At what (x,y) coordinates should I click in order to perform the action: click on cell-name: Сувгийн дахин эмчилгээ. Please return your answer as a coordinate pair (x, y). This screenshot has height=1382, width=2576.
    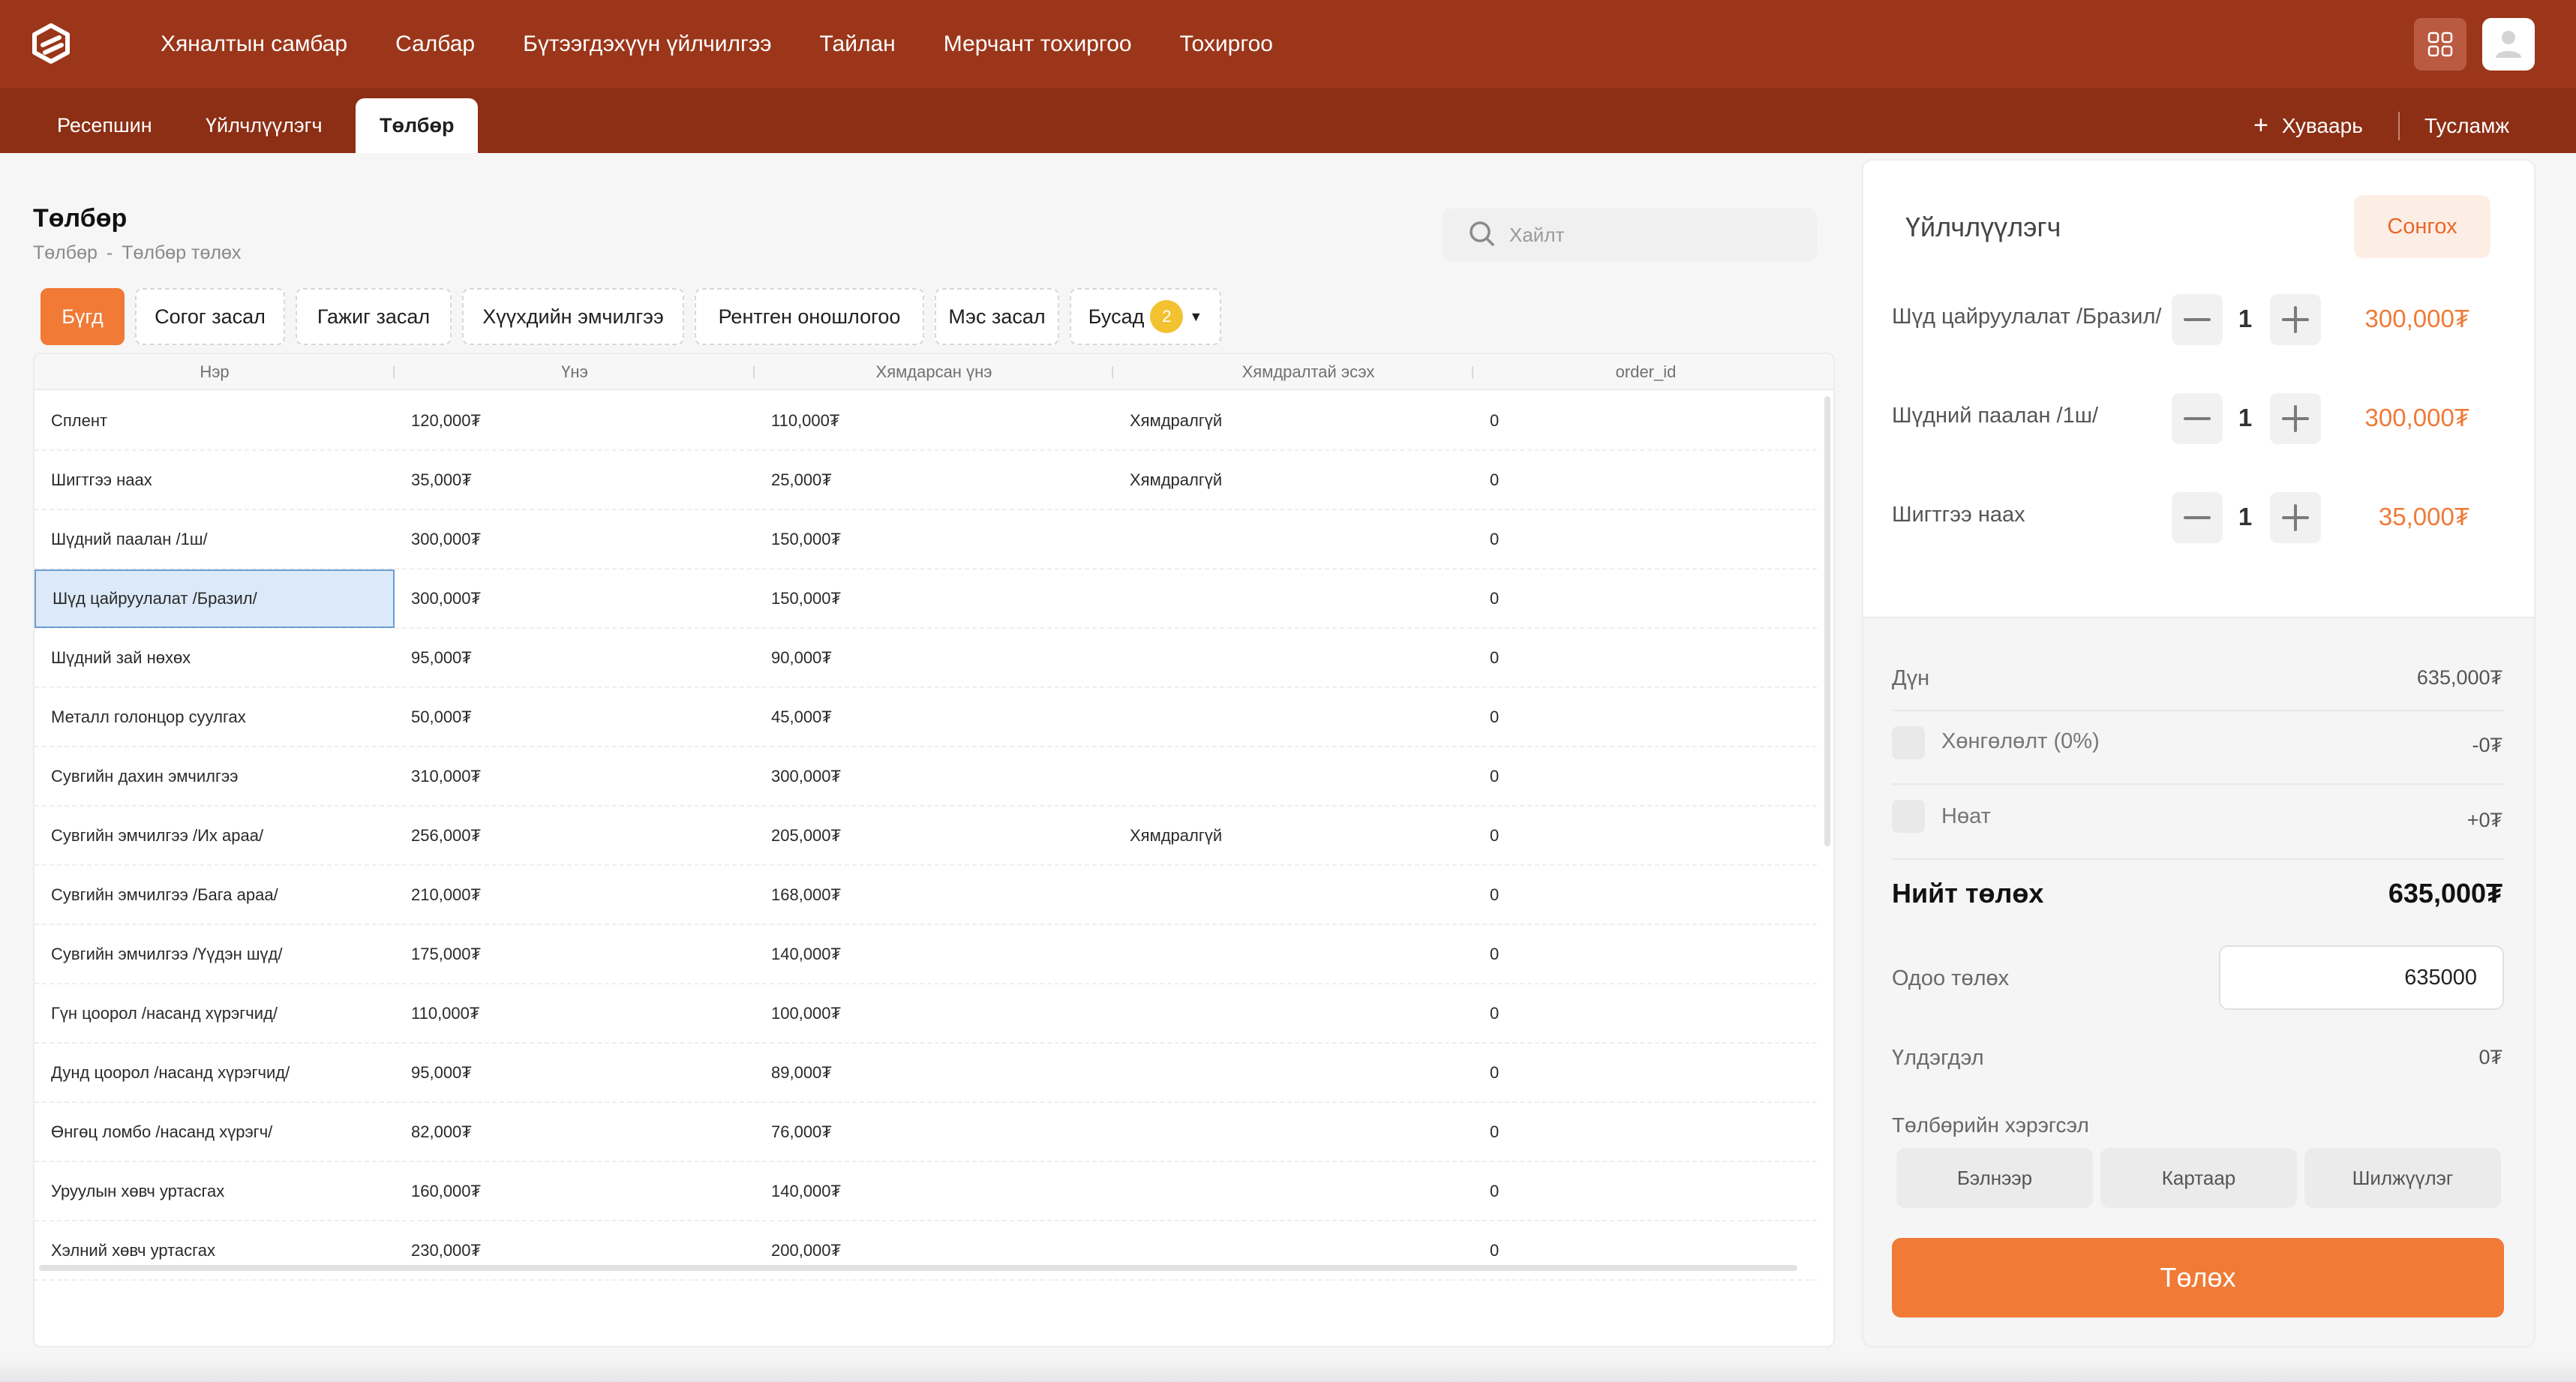
    Looking at the image, I should click on (215, 777).